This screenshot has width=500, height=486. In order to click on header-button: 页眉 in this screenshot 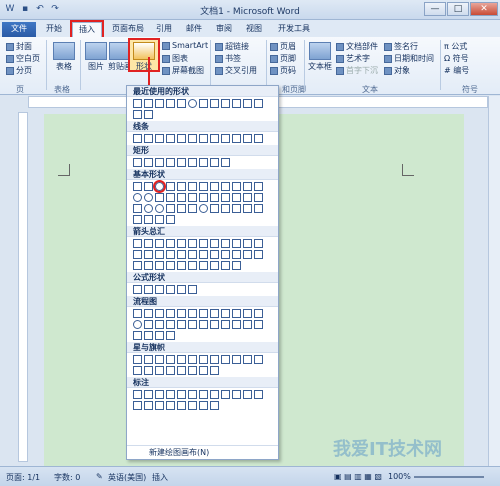, I will do `click(283, 46)`.